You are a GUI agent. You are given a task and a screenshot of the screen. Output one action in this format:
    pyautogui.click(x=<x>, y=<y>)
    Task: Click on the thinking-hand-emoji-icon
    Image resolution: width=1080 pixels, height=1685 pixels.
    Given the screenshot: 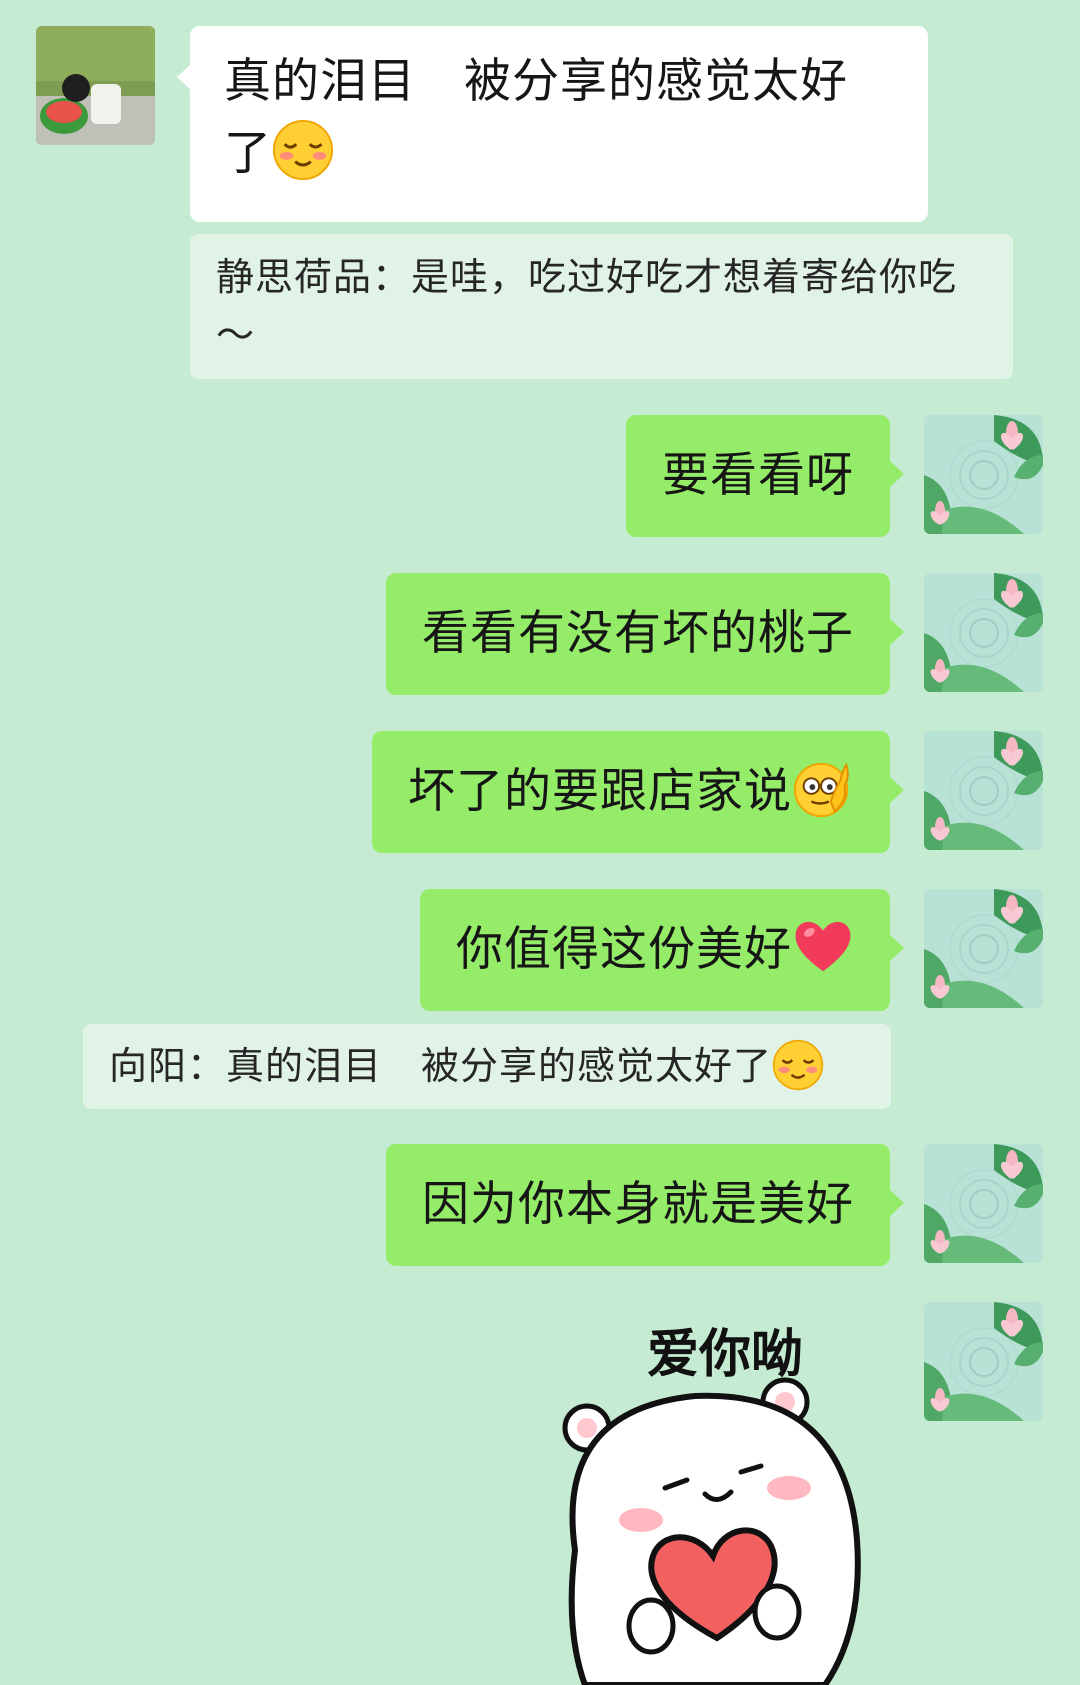 What is the action you would take?
    pyautogui.click(x=823, y=788)
    